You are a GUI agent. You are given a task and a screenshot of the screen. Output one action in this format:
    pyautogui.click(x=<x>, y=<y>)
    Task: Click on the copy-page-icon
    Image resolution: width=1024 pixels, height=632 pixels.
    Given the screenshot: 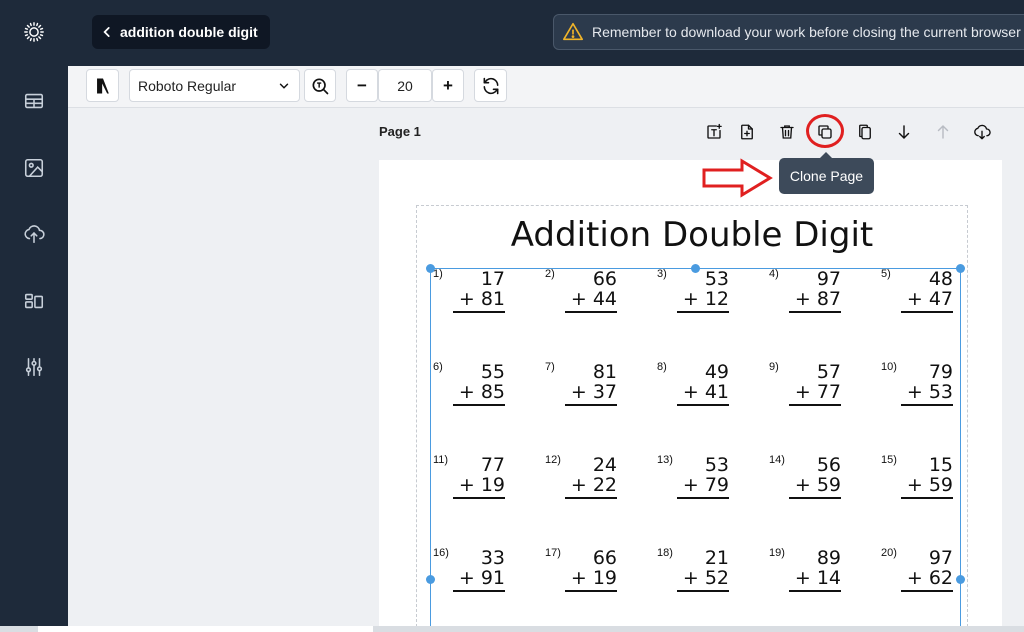 What is the action you would take?
    pyautogui.click(x=865, y=132)
    